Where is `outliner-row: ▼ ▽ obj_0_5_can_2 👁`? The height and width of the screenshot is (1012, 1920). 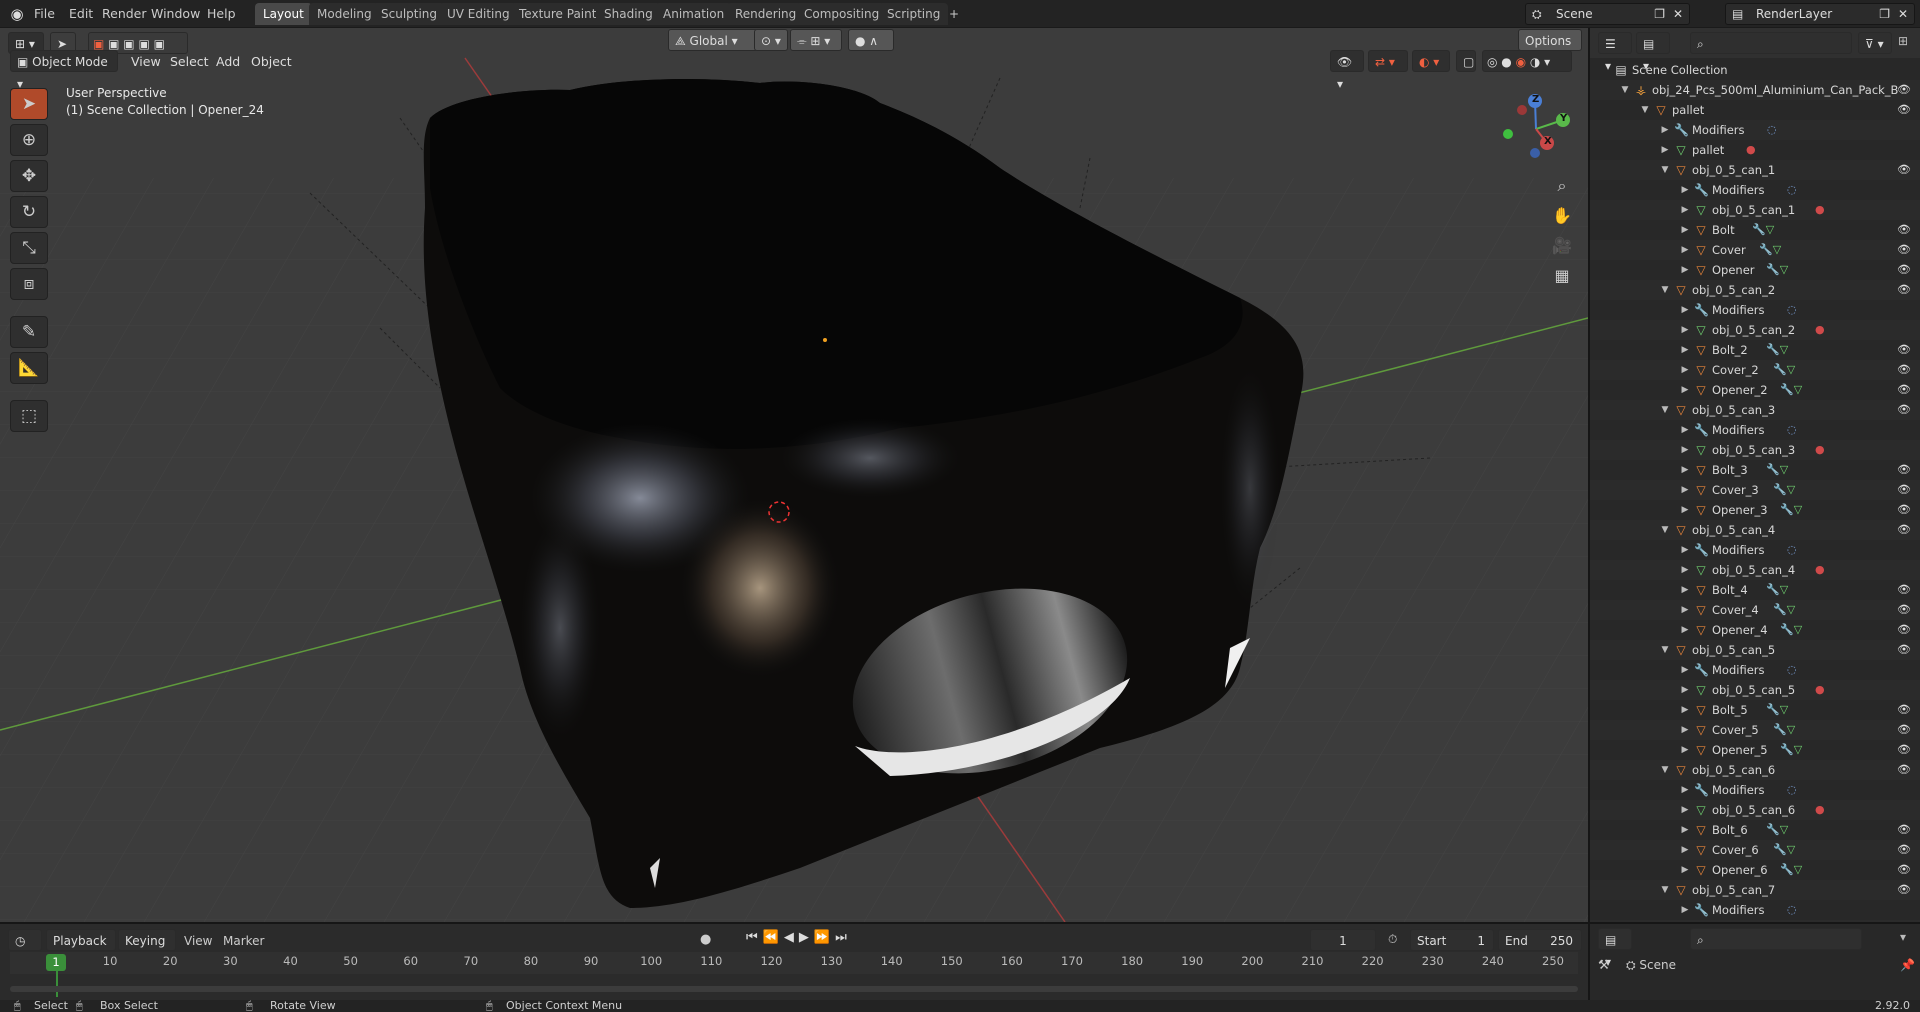
outliner-row: ▼ ▽ obj_0_5_can_2 👁 is located at coordinates (1755, 290).